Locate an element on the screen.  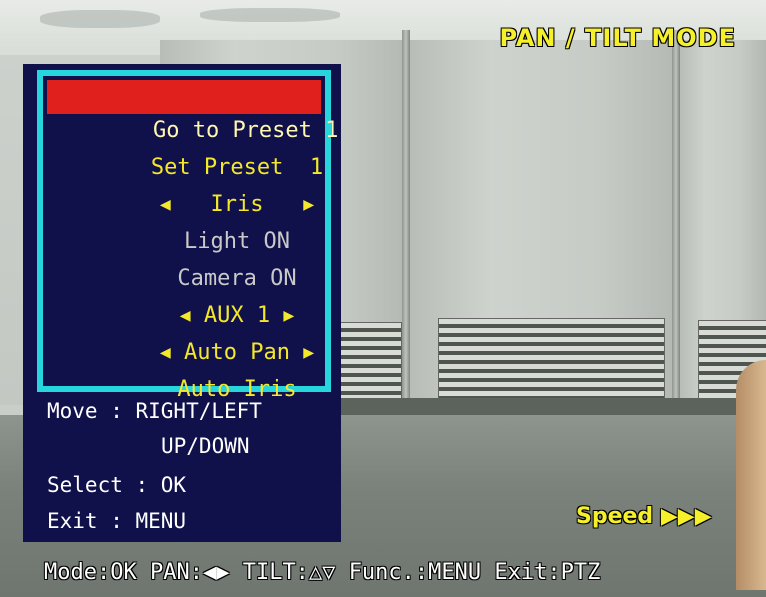
menu-item-camera: Camera ON is located at coordinates (184, 259).